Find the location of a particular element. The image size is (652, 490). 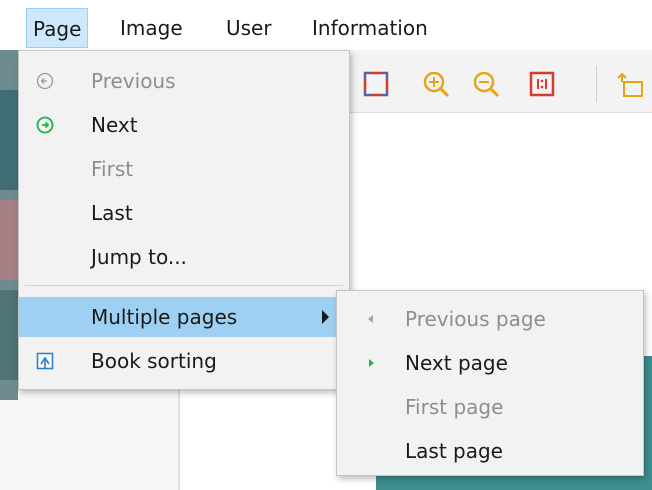

triangle-left-icon is located at coordinates (370, 319).